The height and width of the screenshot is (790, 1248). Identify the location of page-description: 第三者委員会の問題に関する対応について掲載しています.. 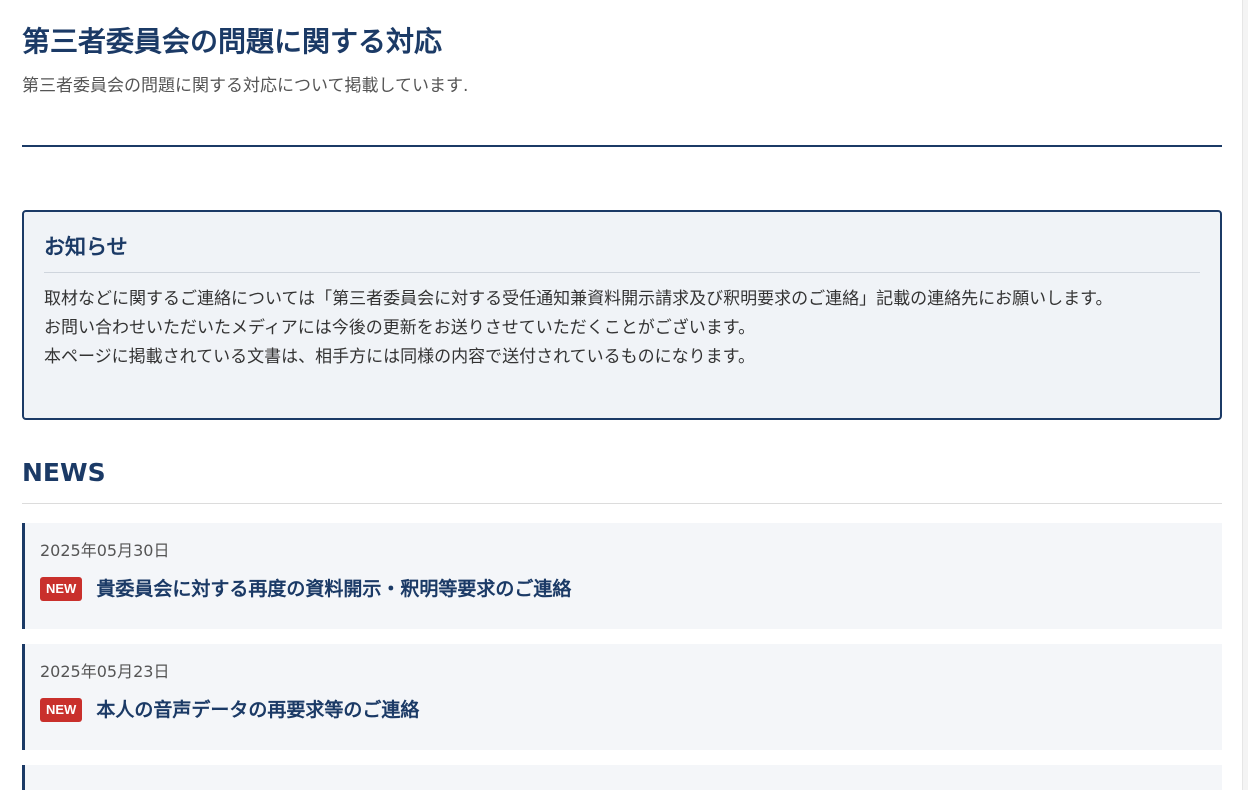
(245, 86).